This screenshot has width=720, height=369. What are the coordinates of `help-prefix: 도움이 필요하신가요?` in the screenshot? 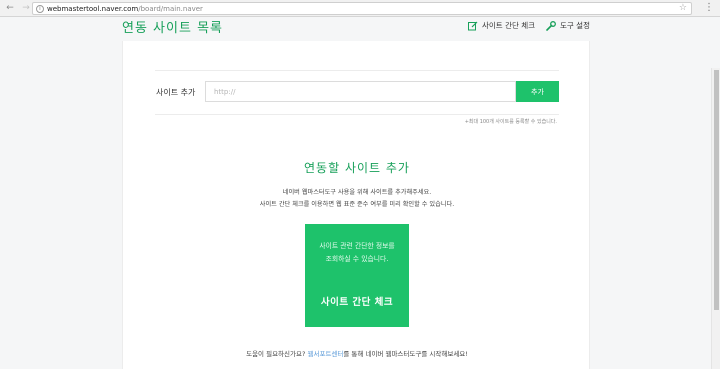 It's located at (277, 354).